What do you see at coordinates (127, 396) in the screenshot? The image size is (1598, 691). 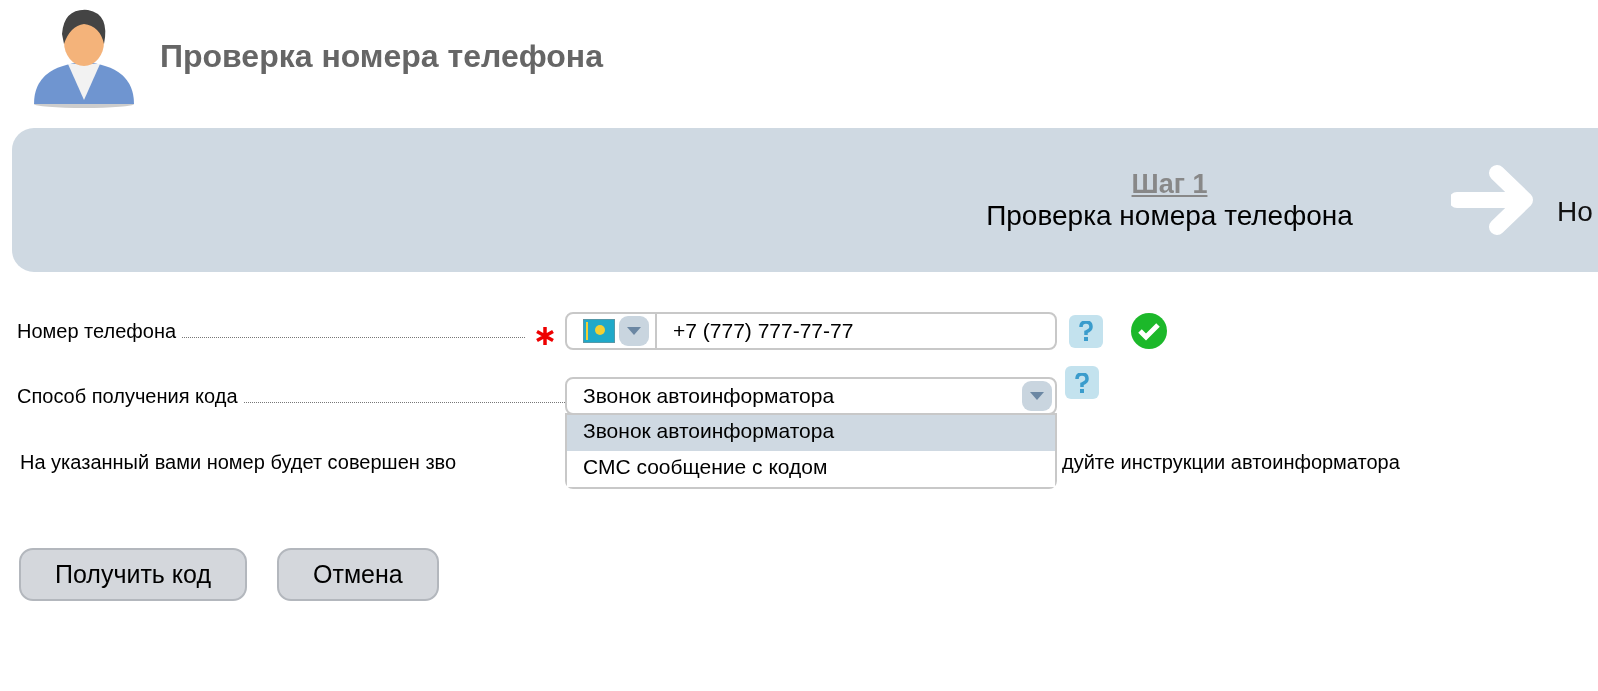 I see `field-label: Способ получения кода` at bounding box center [127, 396].